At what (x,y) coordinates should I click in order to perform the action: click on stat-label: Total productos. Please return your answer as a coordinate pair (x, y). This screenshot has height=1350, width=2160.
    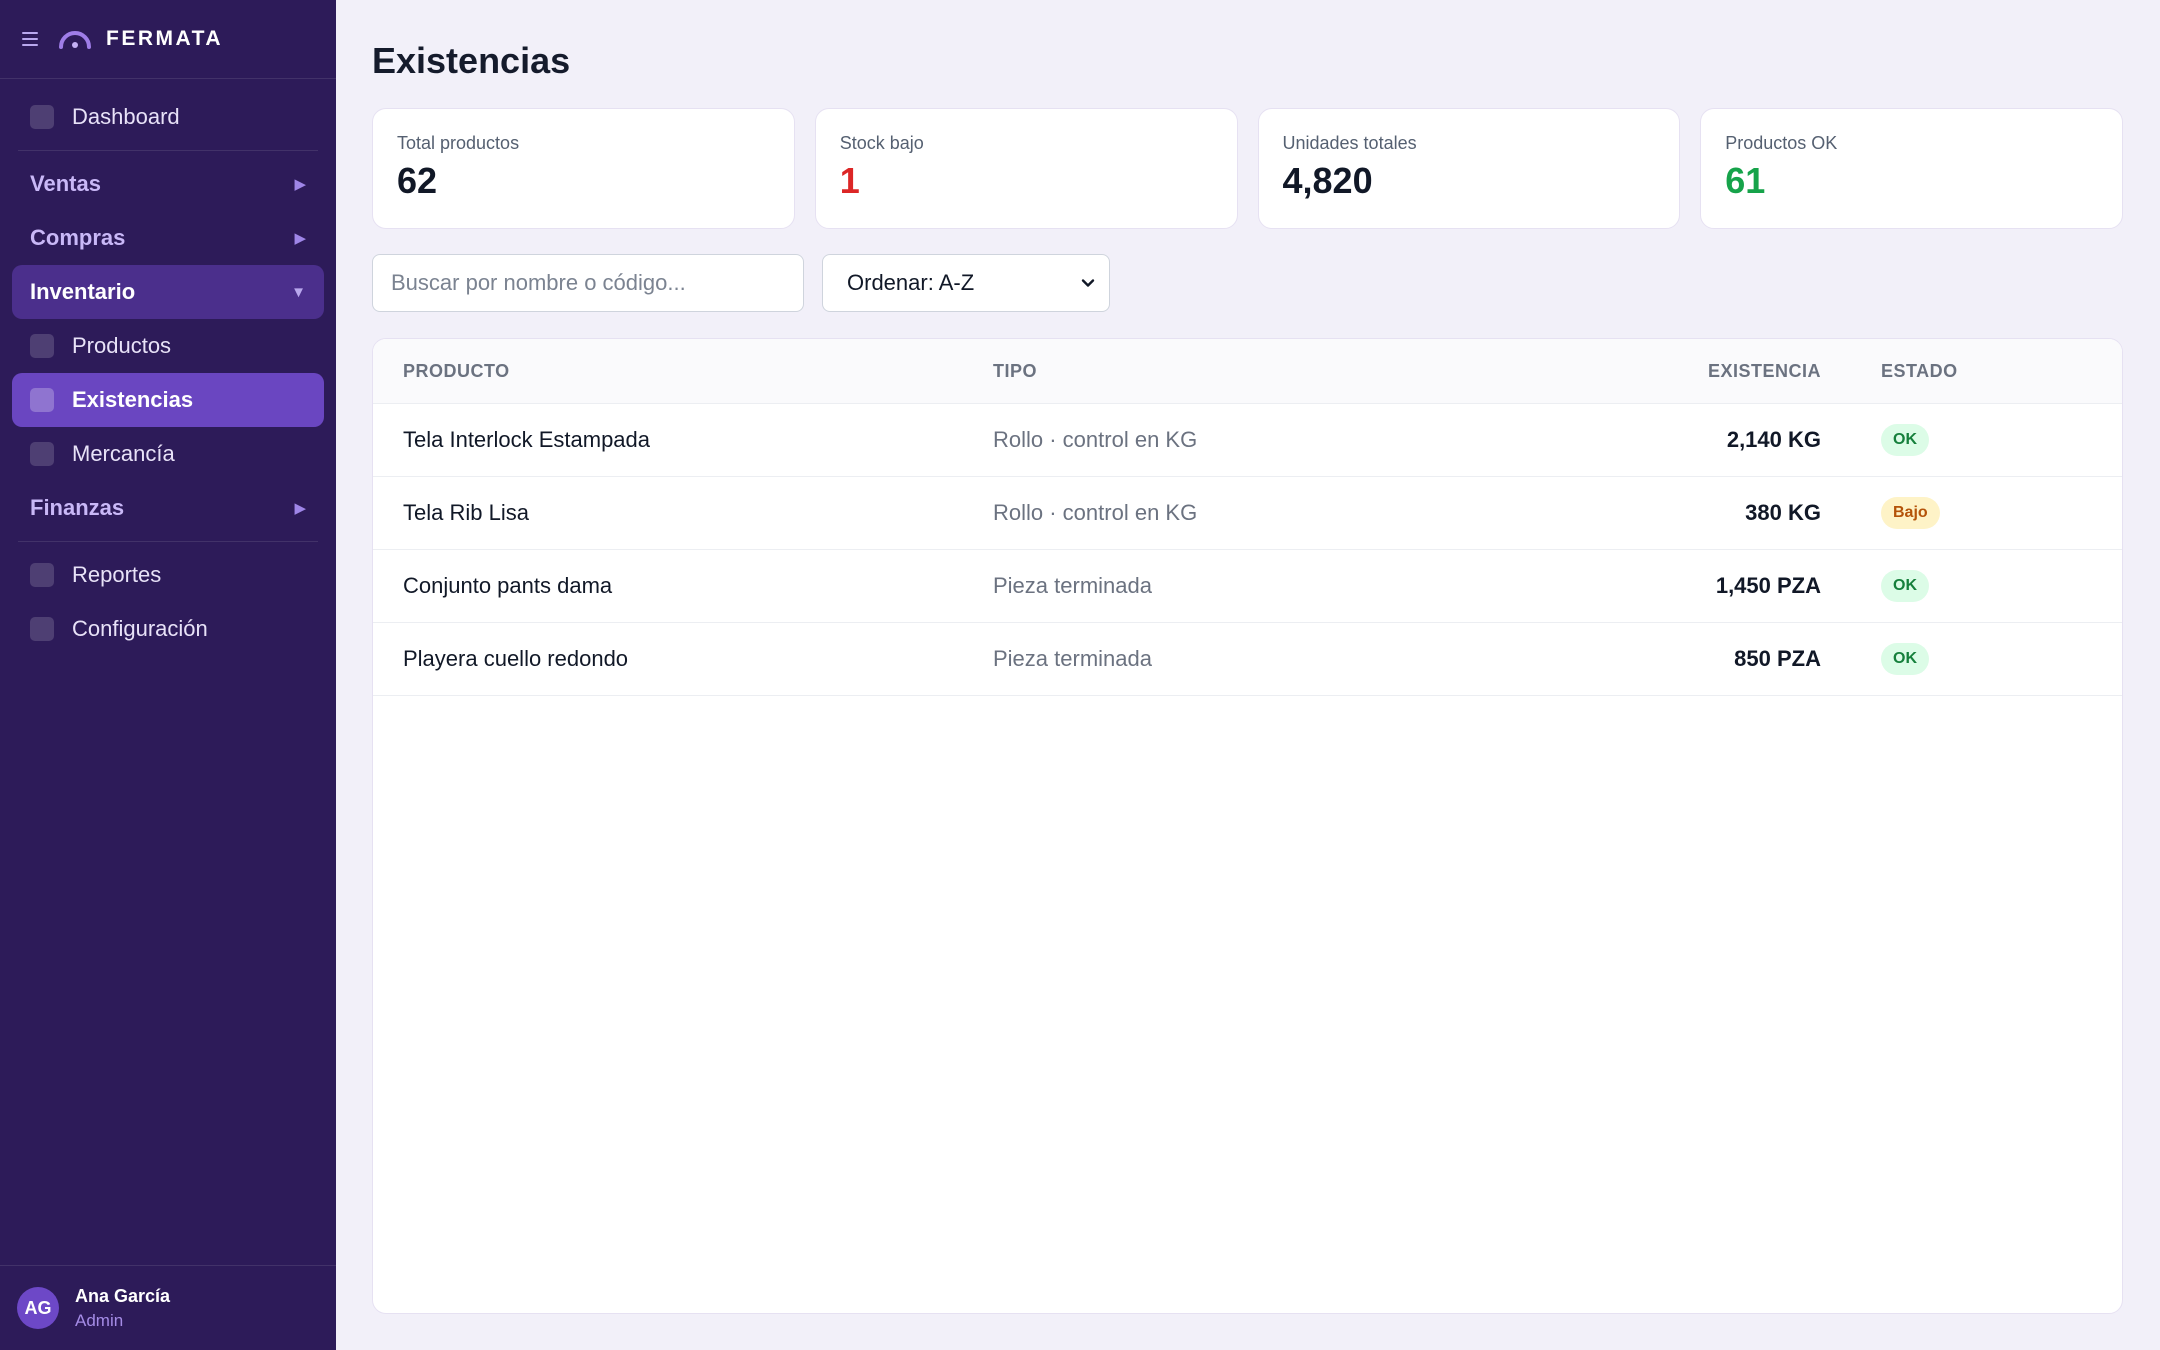
    Looking at the image, I should click on (458, 143).